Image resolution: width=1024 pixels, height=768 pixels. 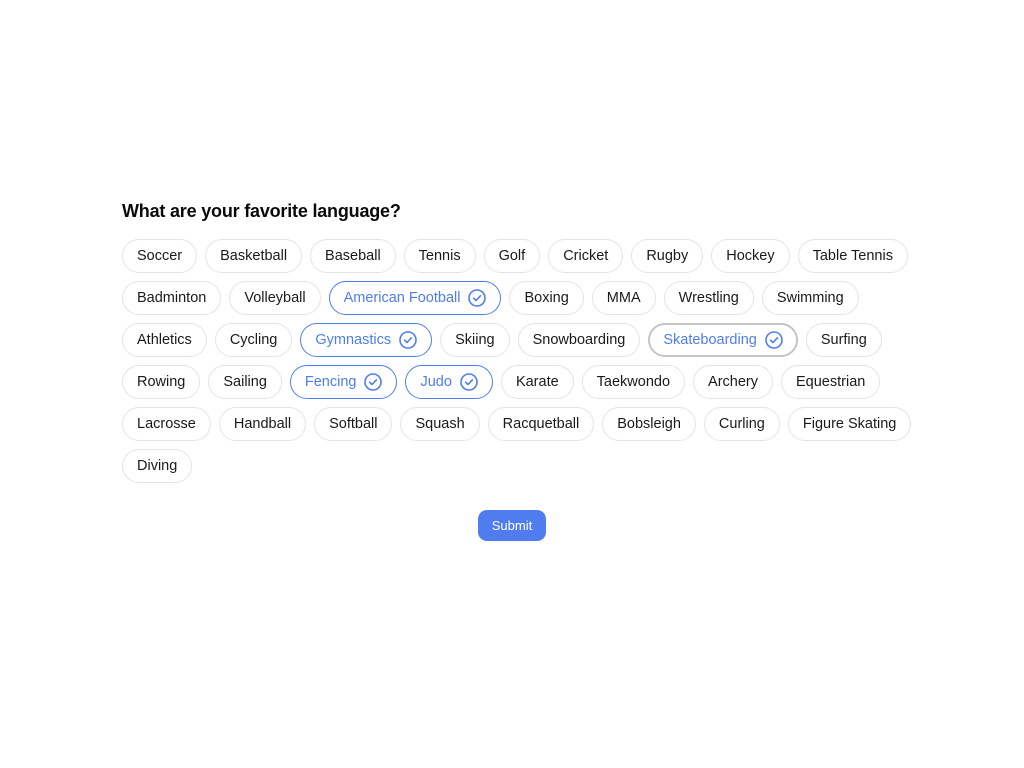 I want to click on option-chip-badminton: Badminton, so click(x=172, y=298).